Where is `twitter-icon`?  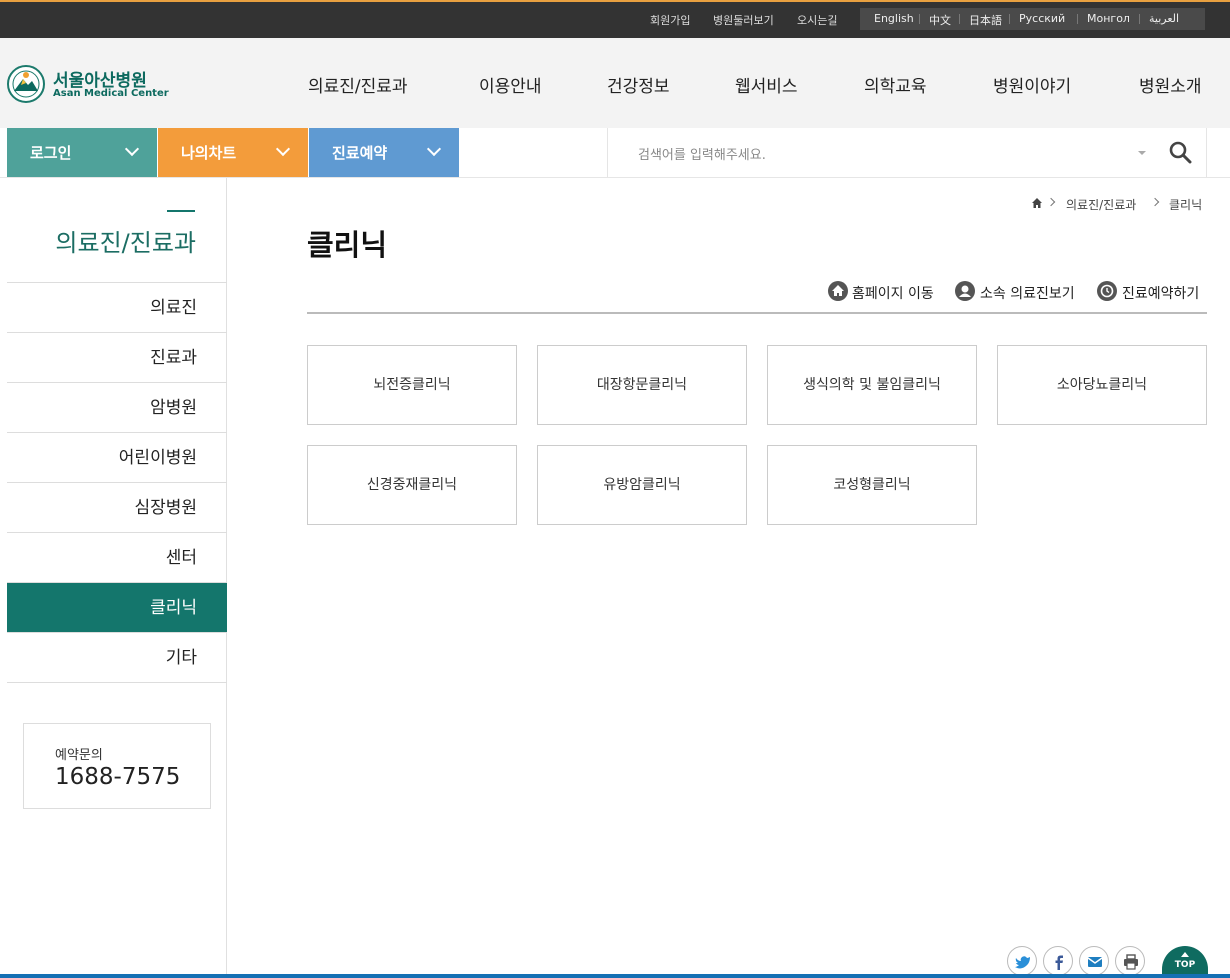
twitter-icon is located at coordinates (1022, 962).